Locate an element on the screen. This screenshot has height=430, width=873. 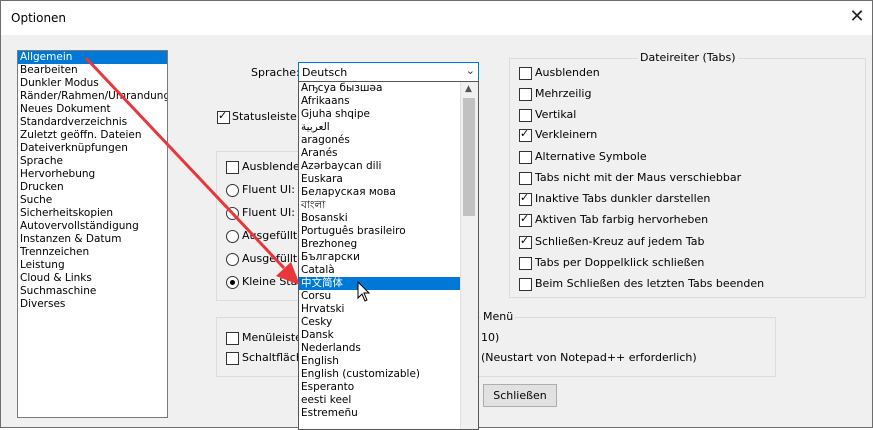
annotation-arrow-line is located at coordinates (185, 163).